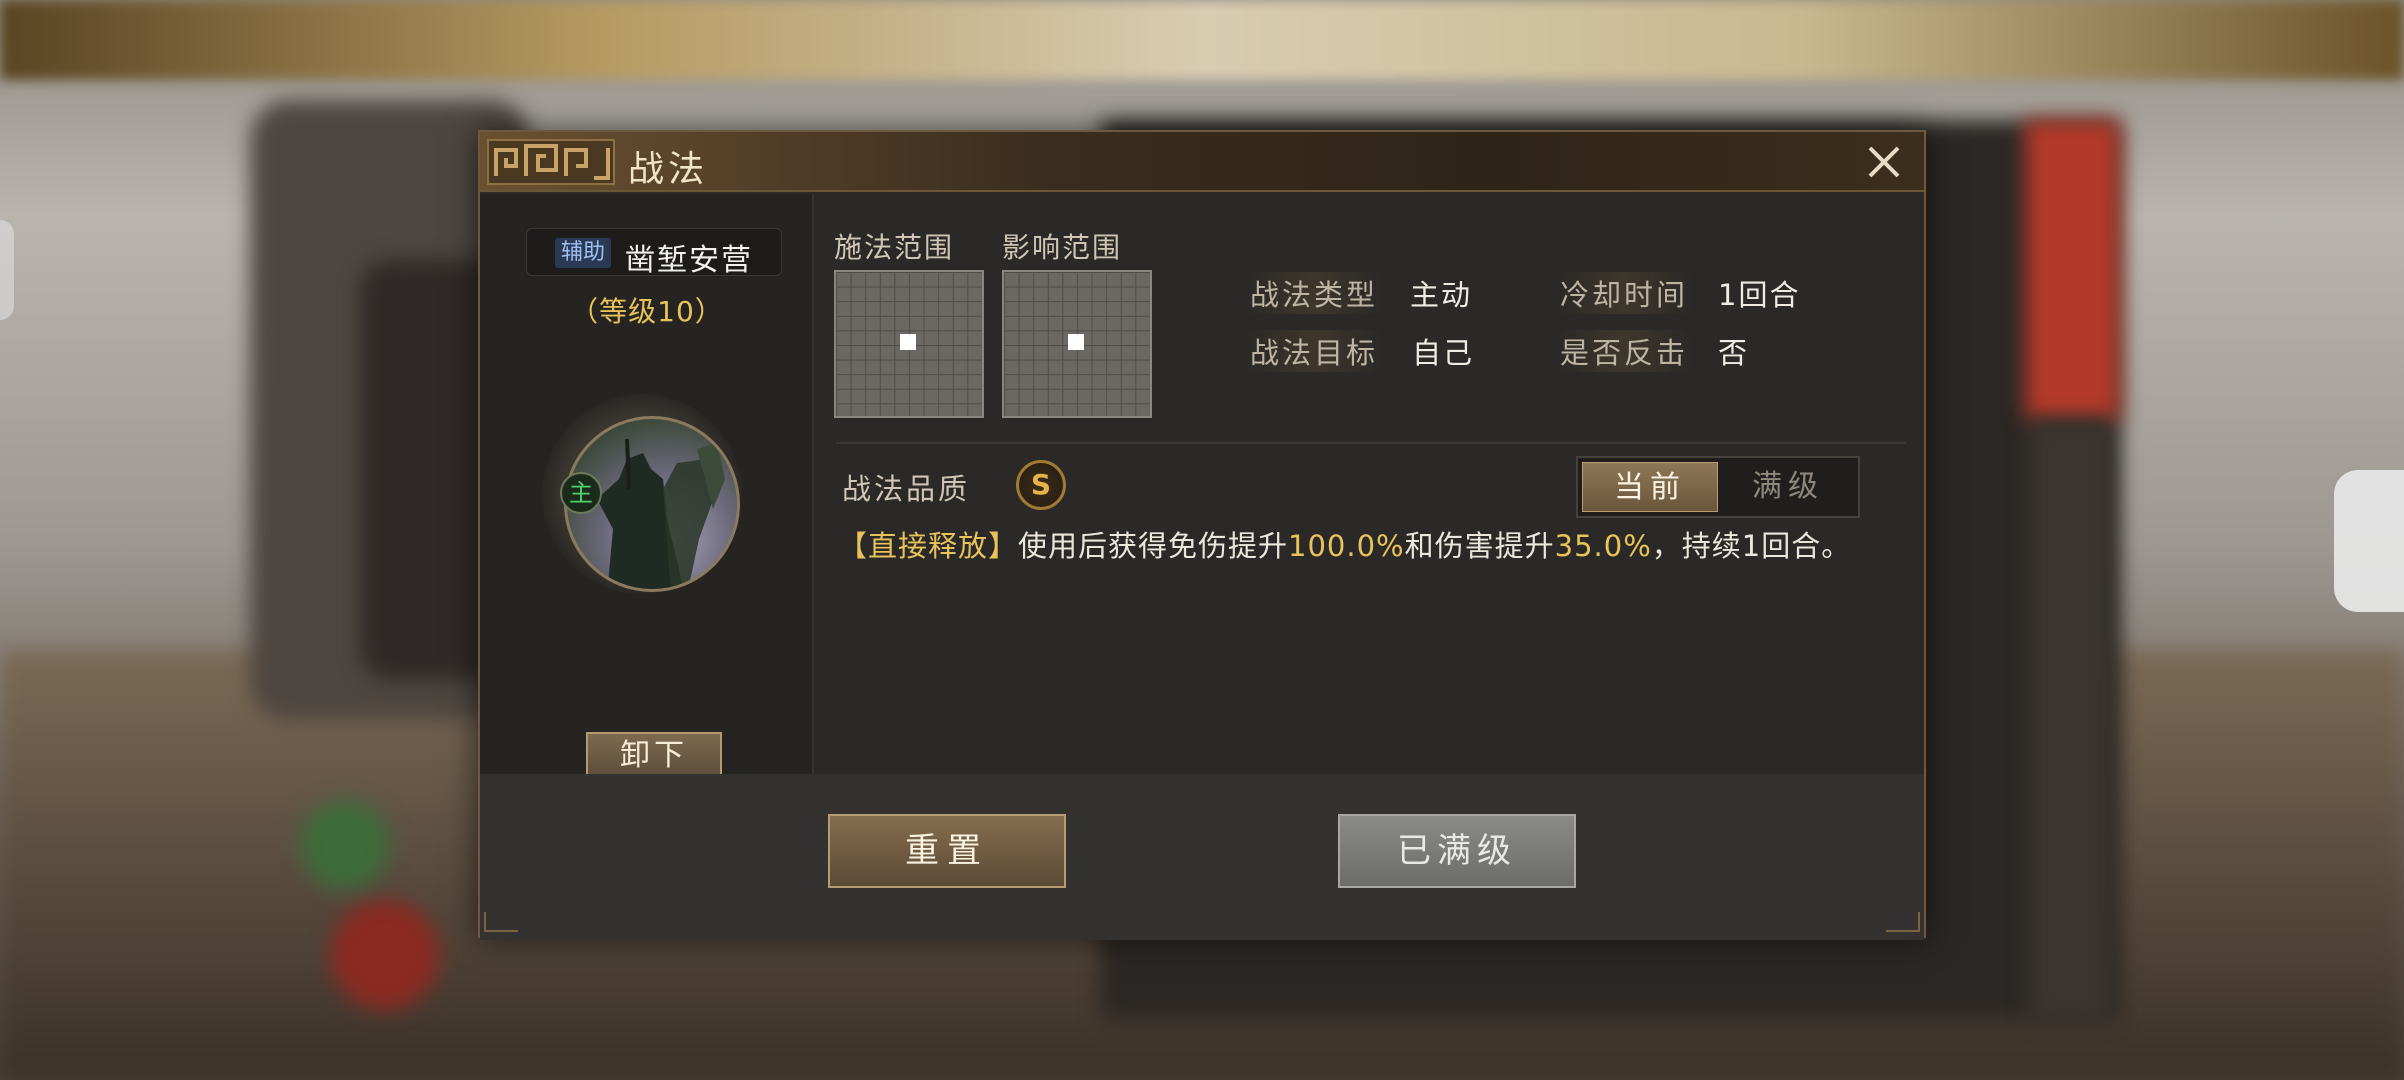 This screenshot has width=2404, height=1080. What do you see at coordinates (1624, 351) in the screenshot?
I see `counterattack-label: 是否反击` at bounding box center [1624, 351].